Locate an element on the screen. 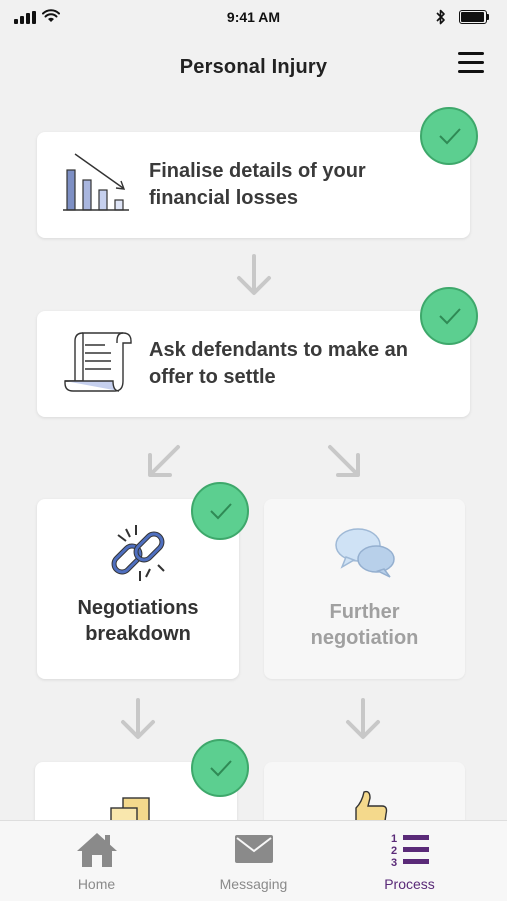 This screenshot has width=507, height=901. svg-text: 1 is located at coordinates (394, 839).